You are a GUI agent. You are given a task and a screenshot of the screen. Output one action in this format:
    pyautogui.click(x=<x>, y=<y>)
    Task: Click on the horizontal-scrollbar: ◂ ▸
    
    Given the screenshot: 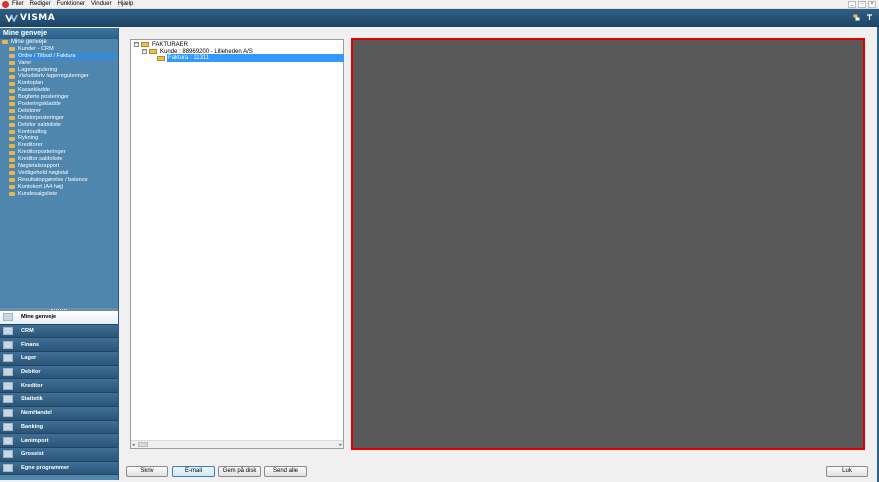 What is the action you would take?
    pyautogui.click(x=237, y=444)
    